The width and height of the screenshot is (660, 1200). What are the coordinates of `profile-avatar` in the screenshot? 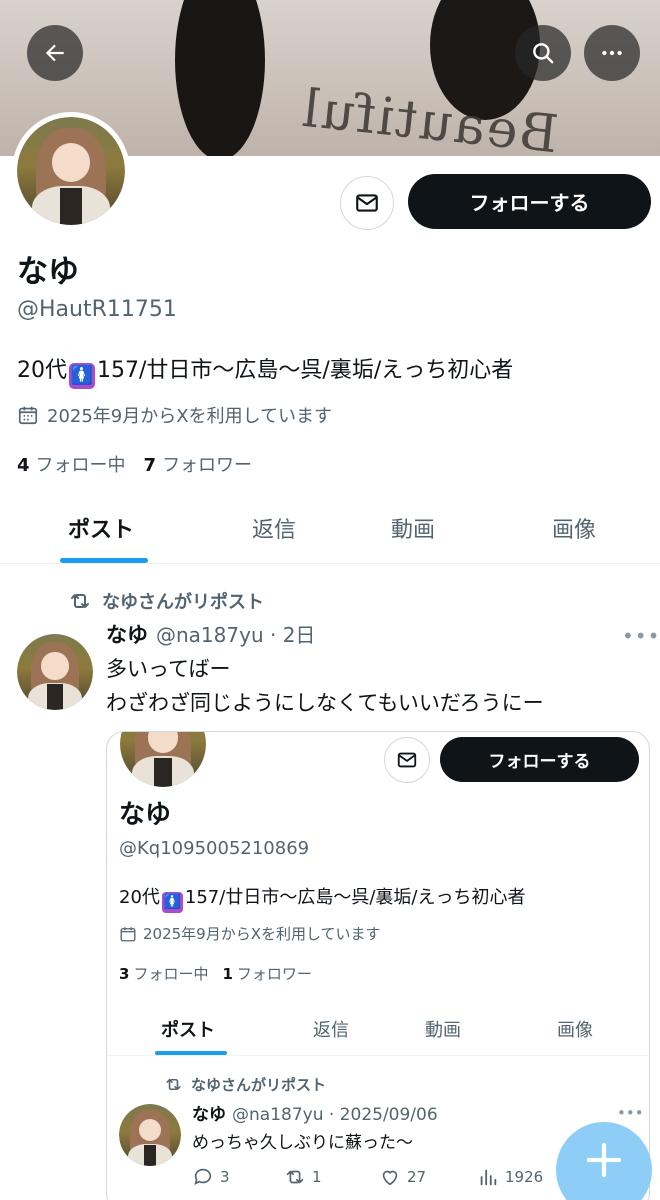 It's located at (71, 171).